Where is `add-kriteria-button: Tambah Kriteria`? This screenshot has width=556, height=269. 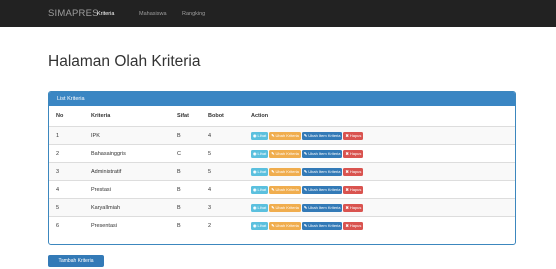
add-kriteria-button: Tambah Kriteria is located at coordinates (76, 261).